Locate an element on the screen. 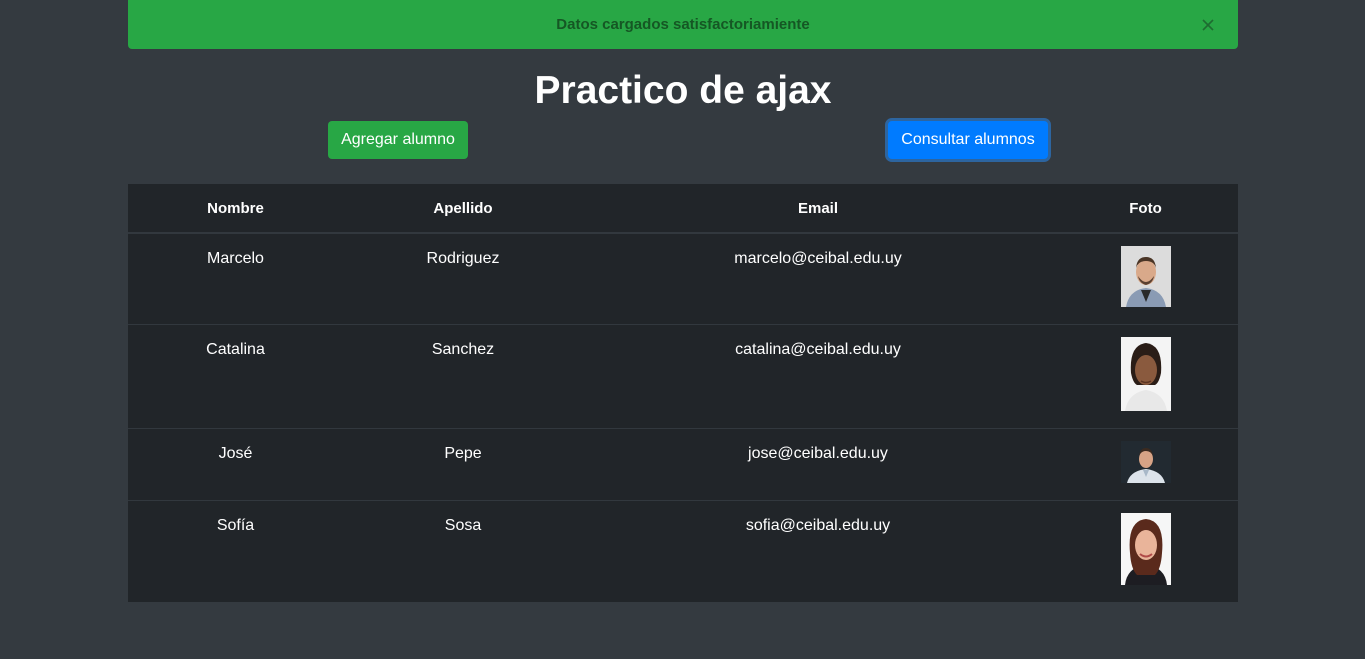 The width and height of the screenshot is (1365, 659). table-header-row: Nombre Apellido Email Foto is located at coordinates (683, 209).